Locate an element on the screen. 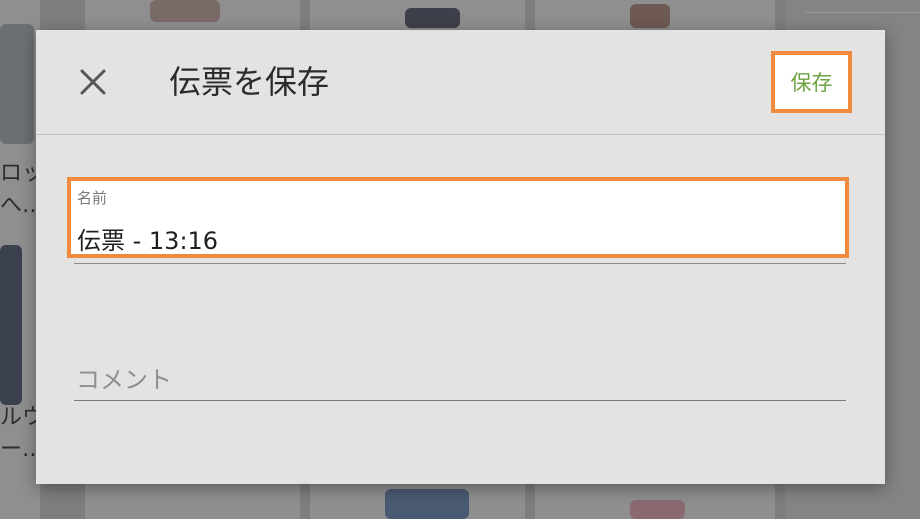 The image size is (920, 519). name-field-label: 名前 is located at coordinates (92, 198).